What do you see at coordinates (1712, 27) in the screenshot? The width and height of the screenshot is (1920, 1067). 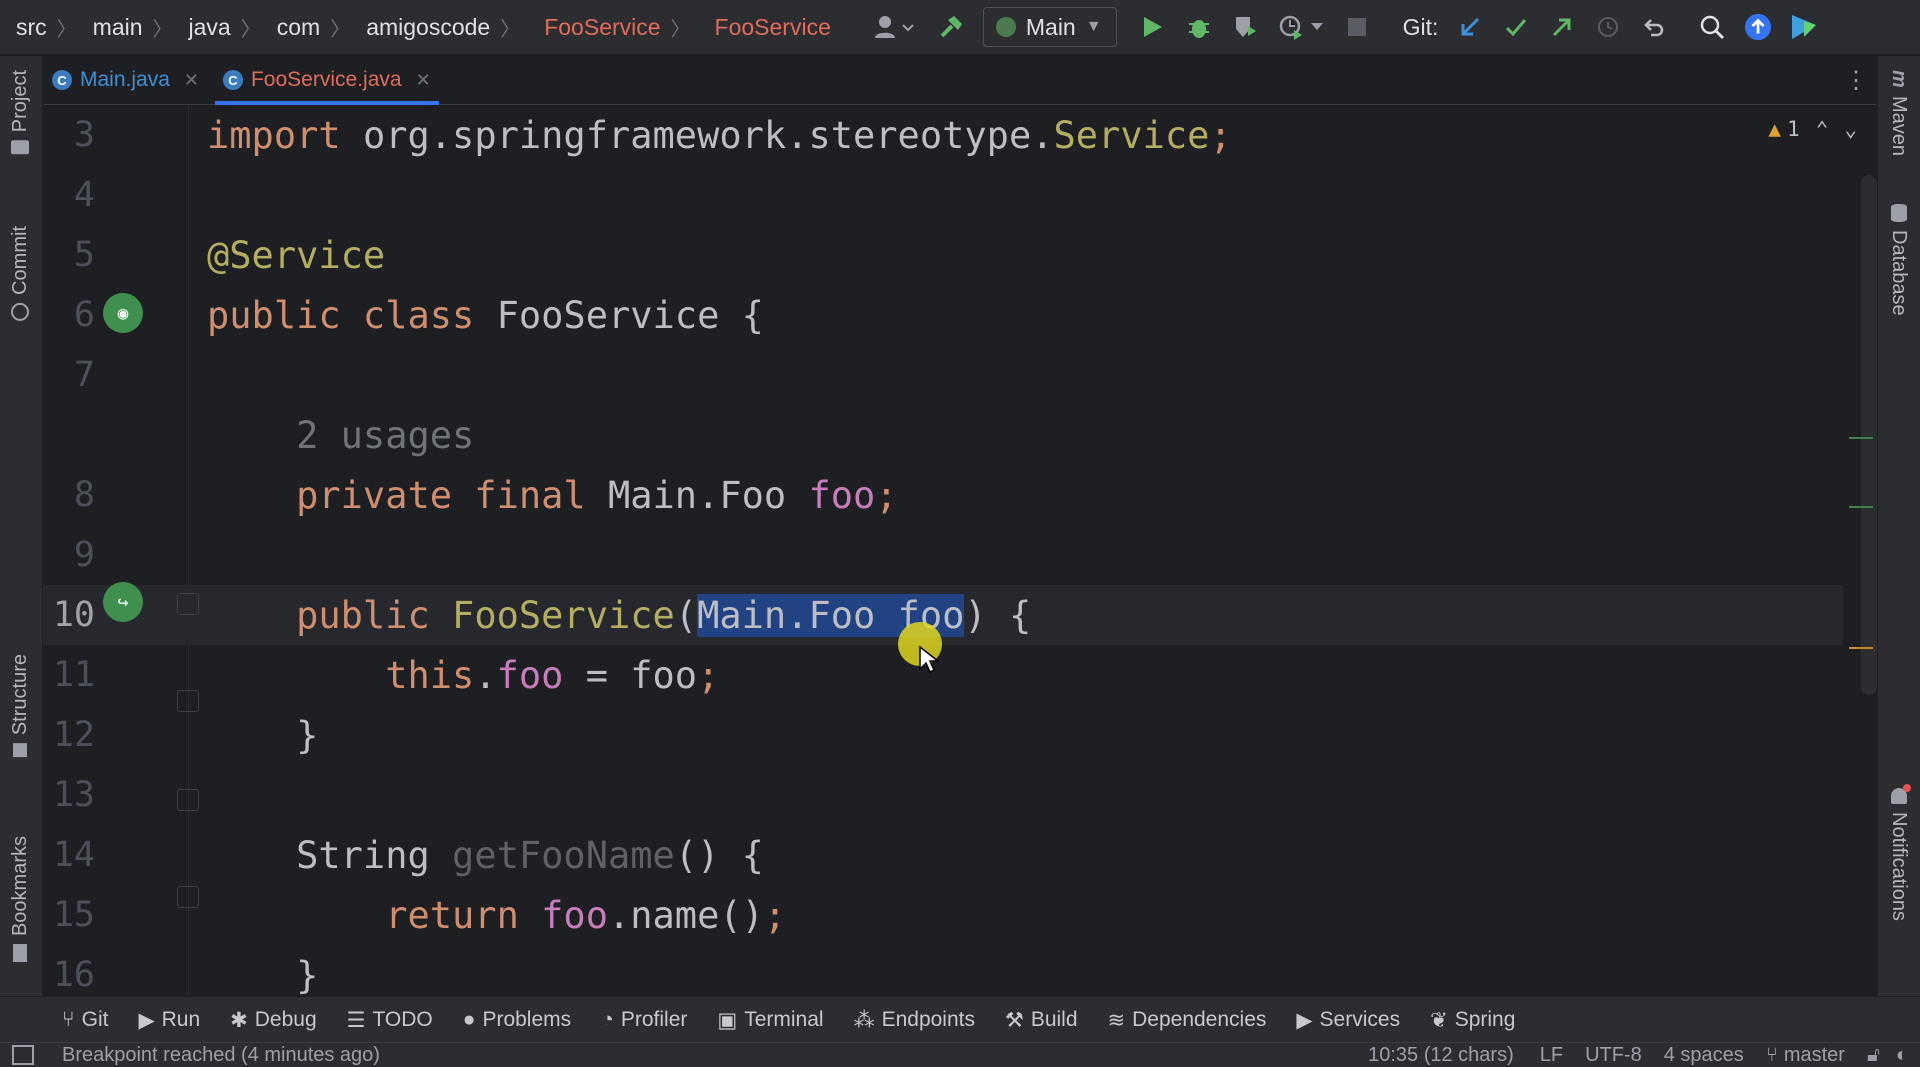 I see `search-icon` at bounding box center [1712, 27].